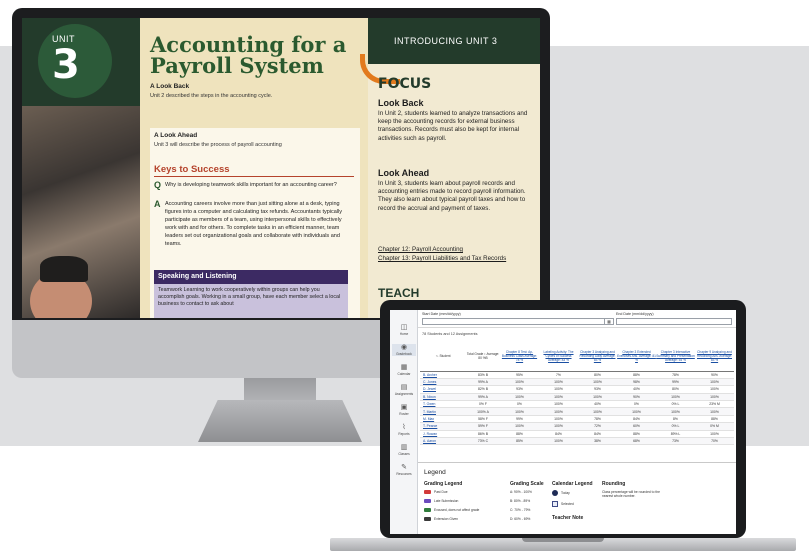  Describe the element at coordinates (483, 356) in the screenshot. I see `col-total-grade: Total Grade ↕ Average: 80 %B` at that location.